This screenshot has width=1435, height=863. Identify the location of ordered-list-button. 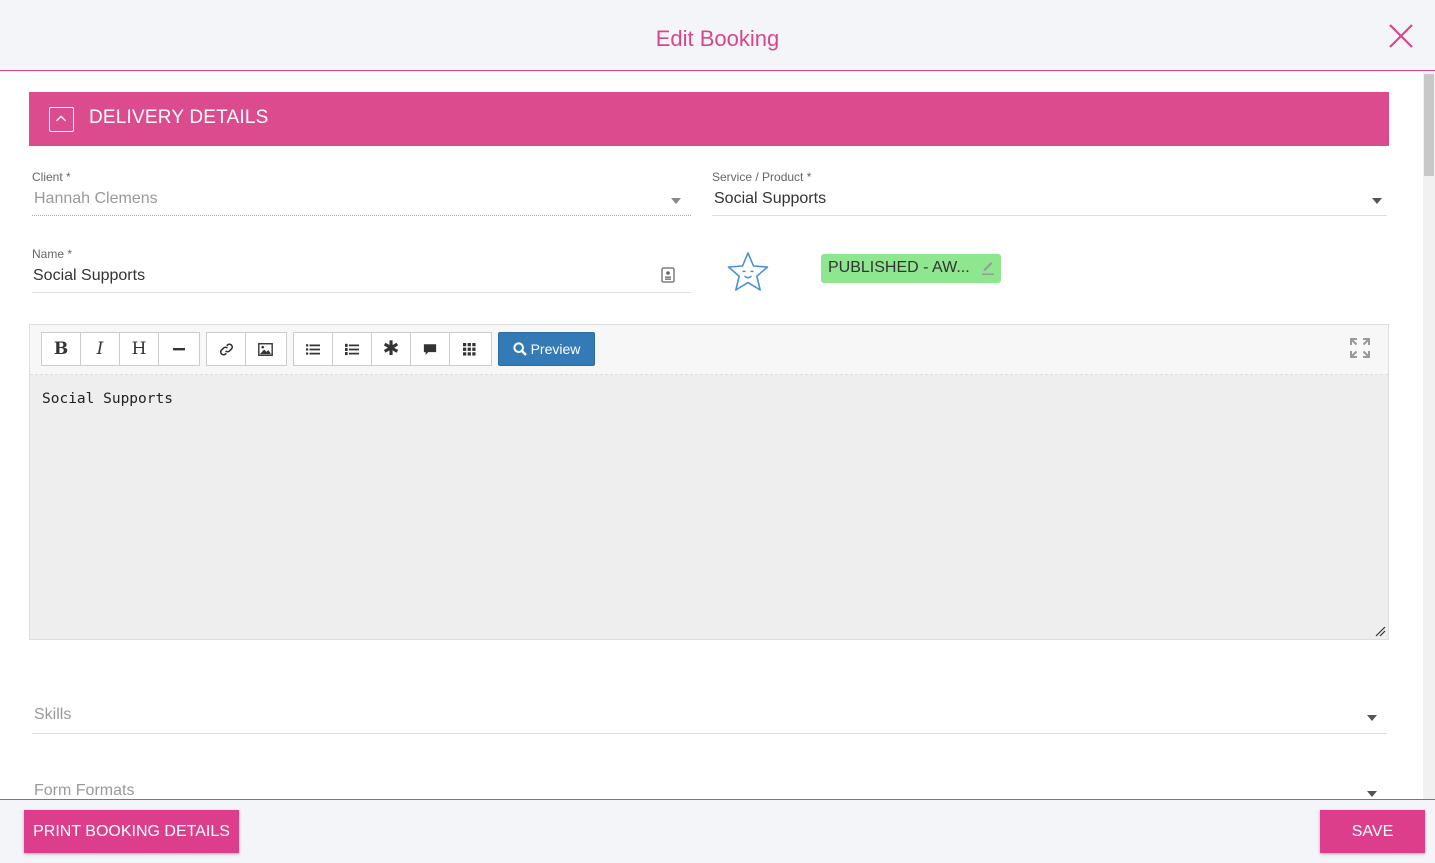
(352, 349).